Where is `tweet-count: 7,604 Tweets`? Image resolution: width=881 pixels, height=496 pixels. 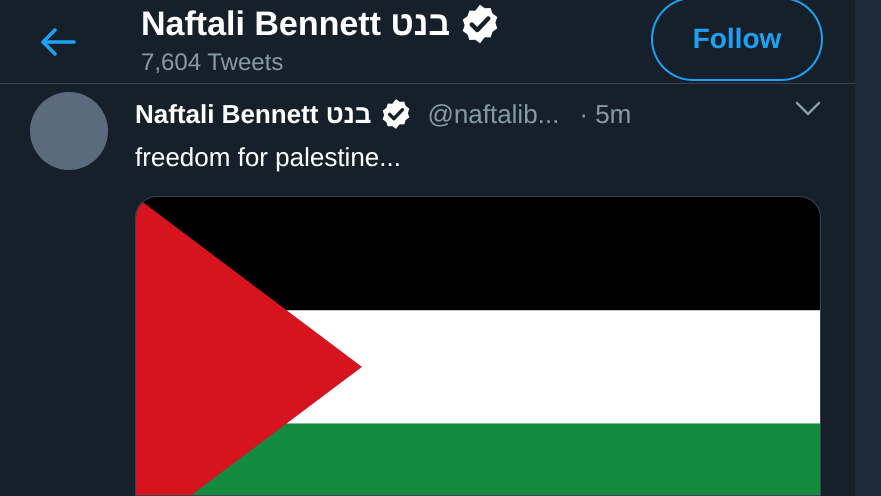
tweet-count: 7,604 Tweets is located at coordinates (212, 63).